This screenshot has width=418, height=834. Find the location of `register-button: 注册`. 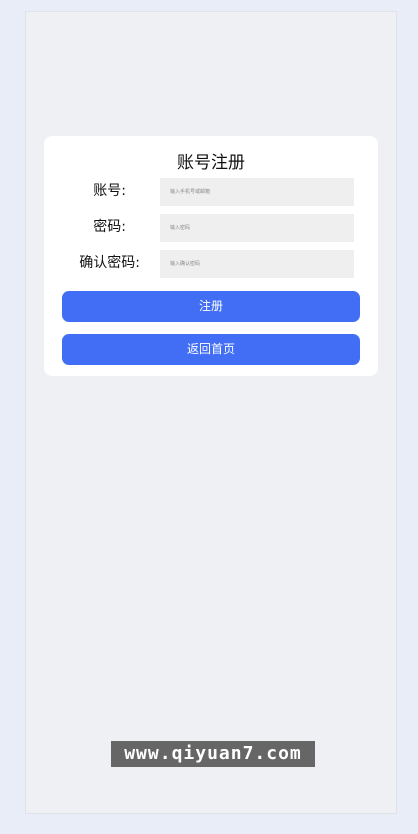

register-button: 注册 is located at coordinates (211, 306).